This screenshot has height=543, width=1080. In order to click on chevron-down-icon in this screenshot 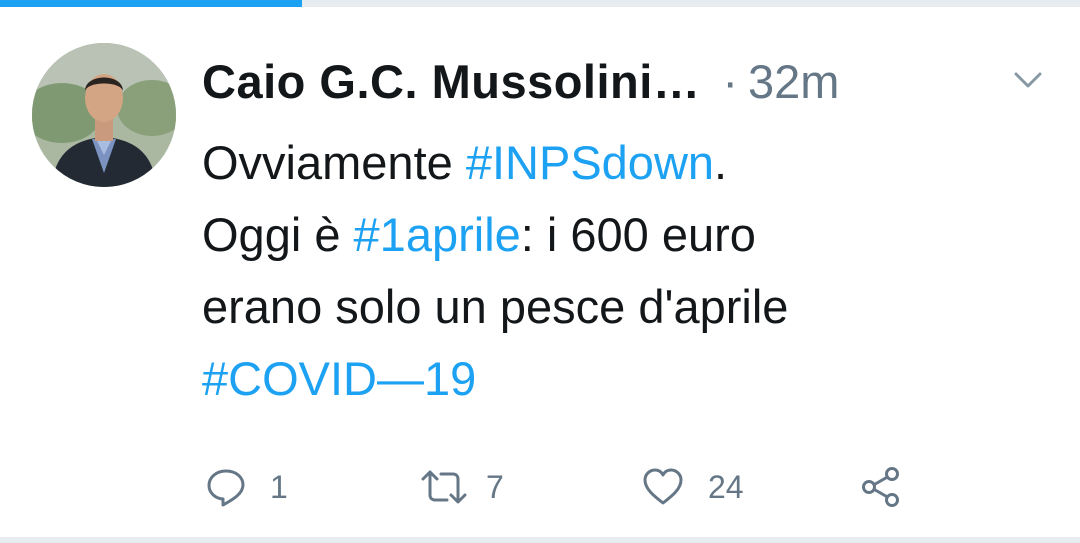, I will do `click(1028, 80)`.